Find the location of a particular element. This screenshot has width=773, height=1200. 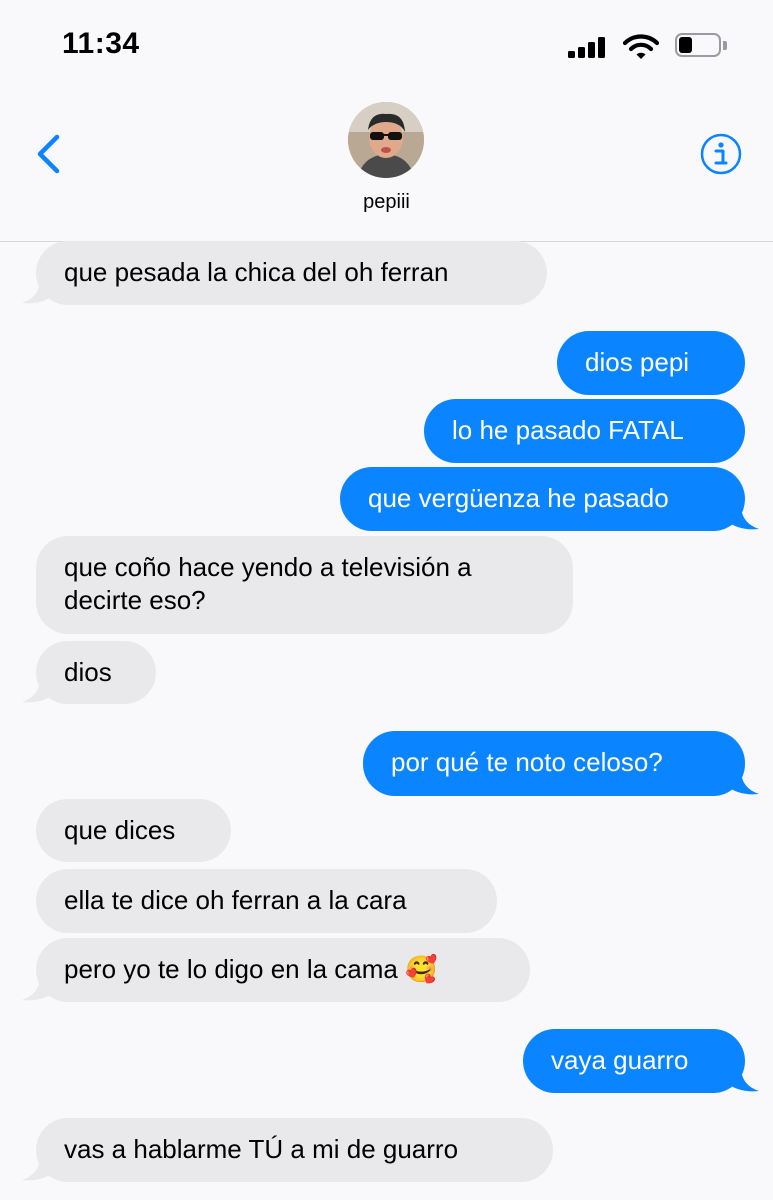

received-message-bubble: que dices is located at coordinates (133, 830).